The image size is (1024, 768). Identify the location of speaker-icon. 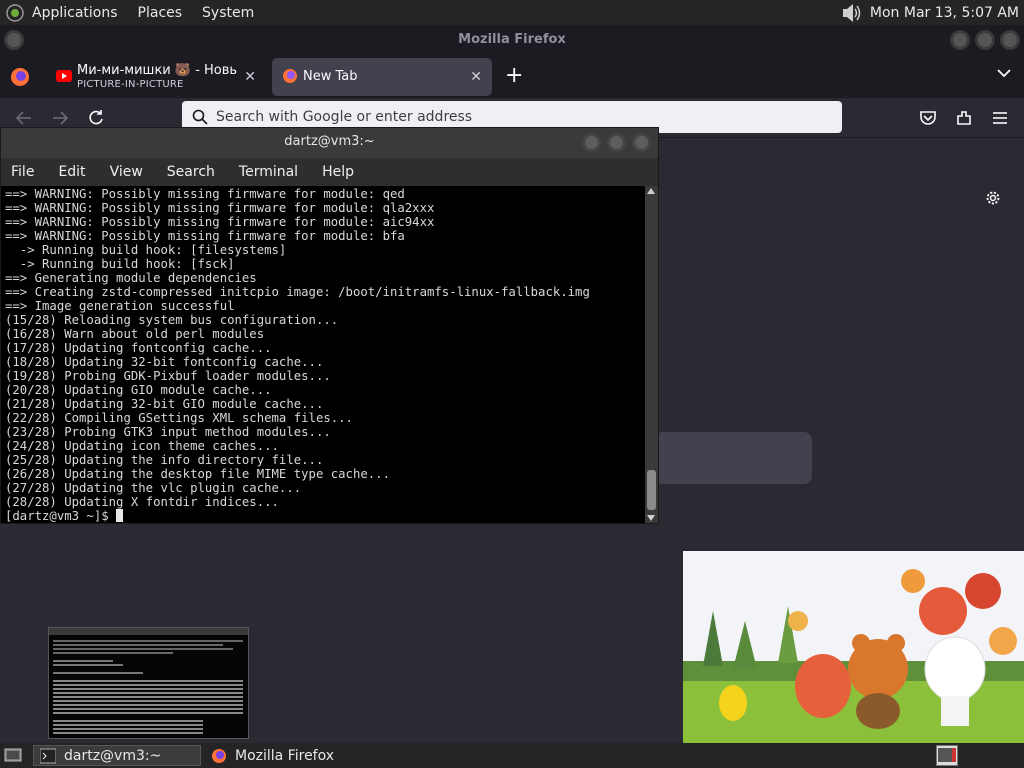
(851, 13).